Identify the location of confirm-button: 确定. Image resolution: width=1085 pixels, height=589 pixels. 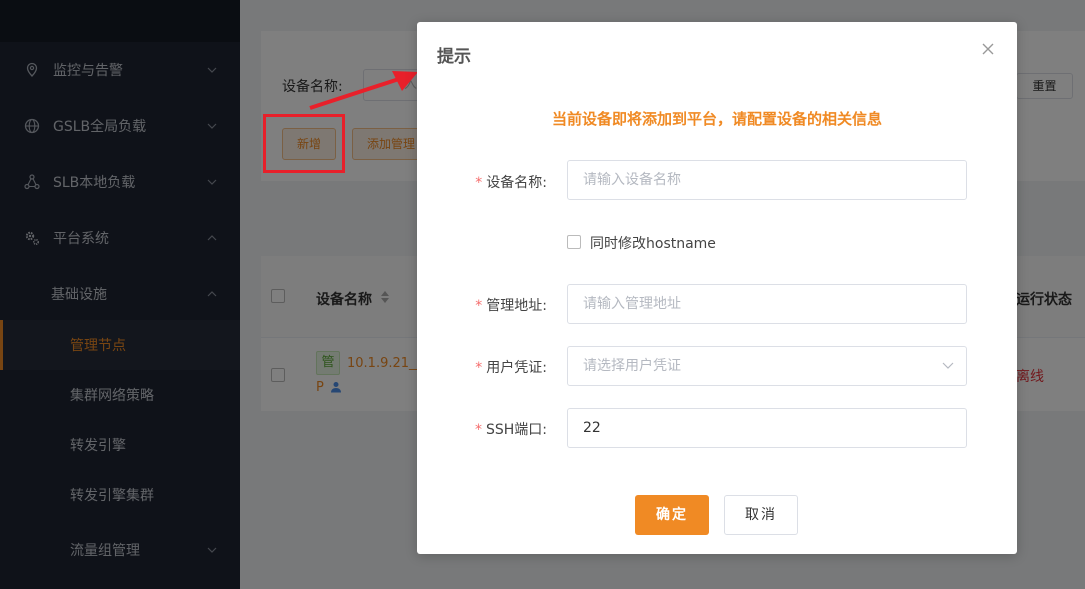
(672, 515).